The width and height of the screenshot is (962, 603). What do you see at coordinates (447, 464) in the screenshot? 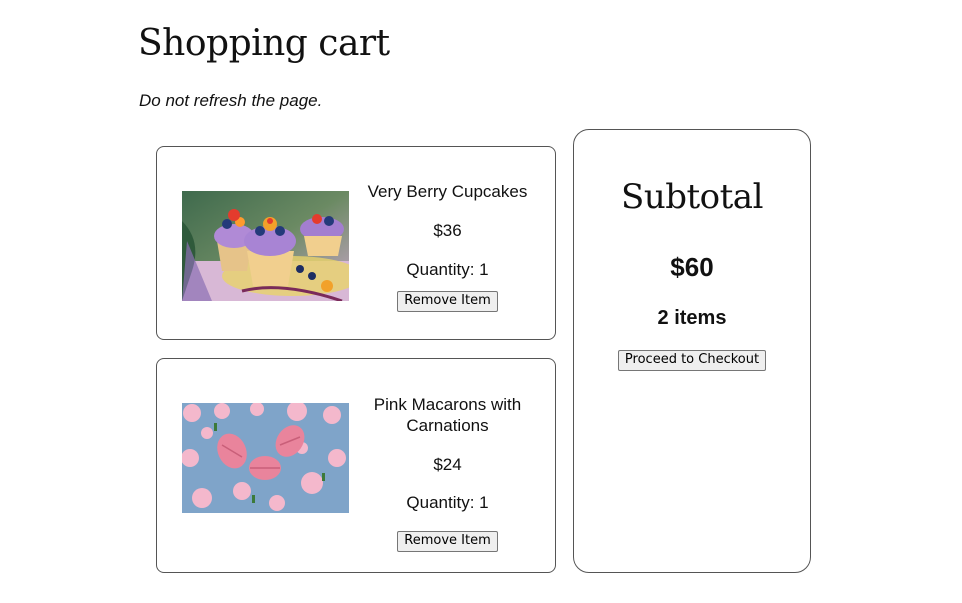
I see `item-price: $24` at bounding box center [447, 464].